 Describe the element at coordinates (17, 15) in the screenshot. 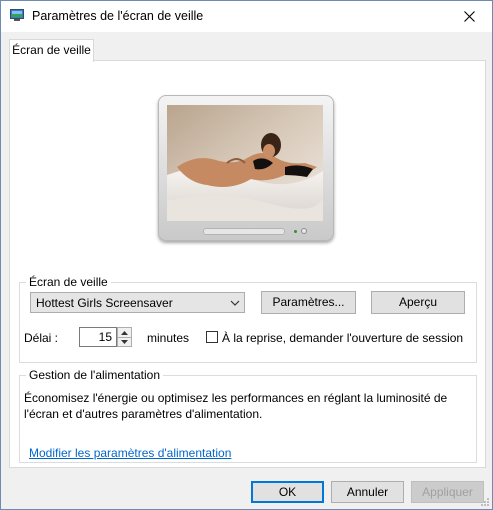

I see `screensaver-monitor-icon` at that location.